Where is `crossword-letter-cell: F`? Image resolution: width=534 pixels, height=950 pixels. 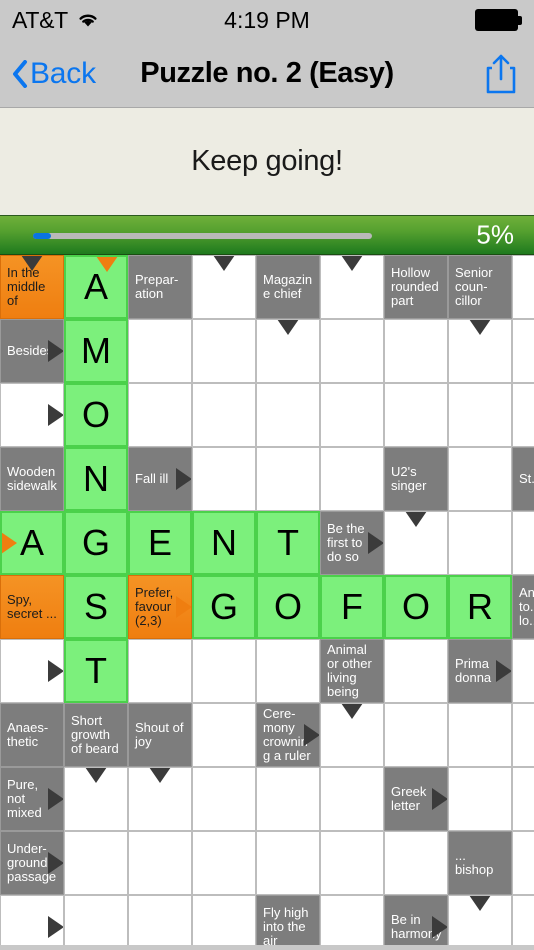 crossword-letter-cell: F is located at coordinates (352, 607).